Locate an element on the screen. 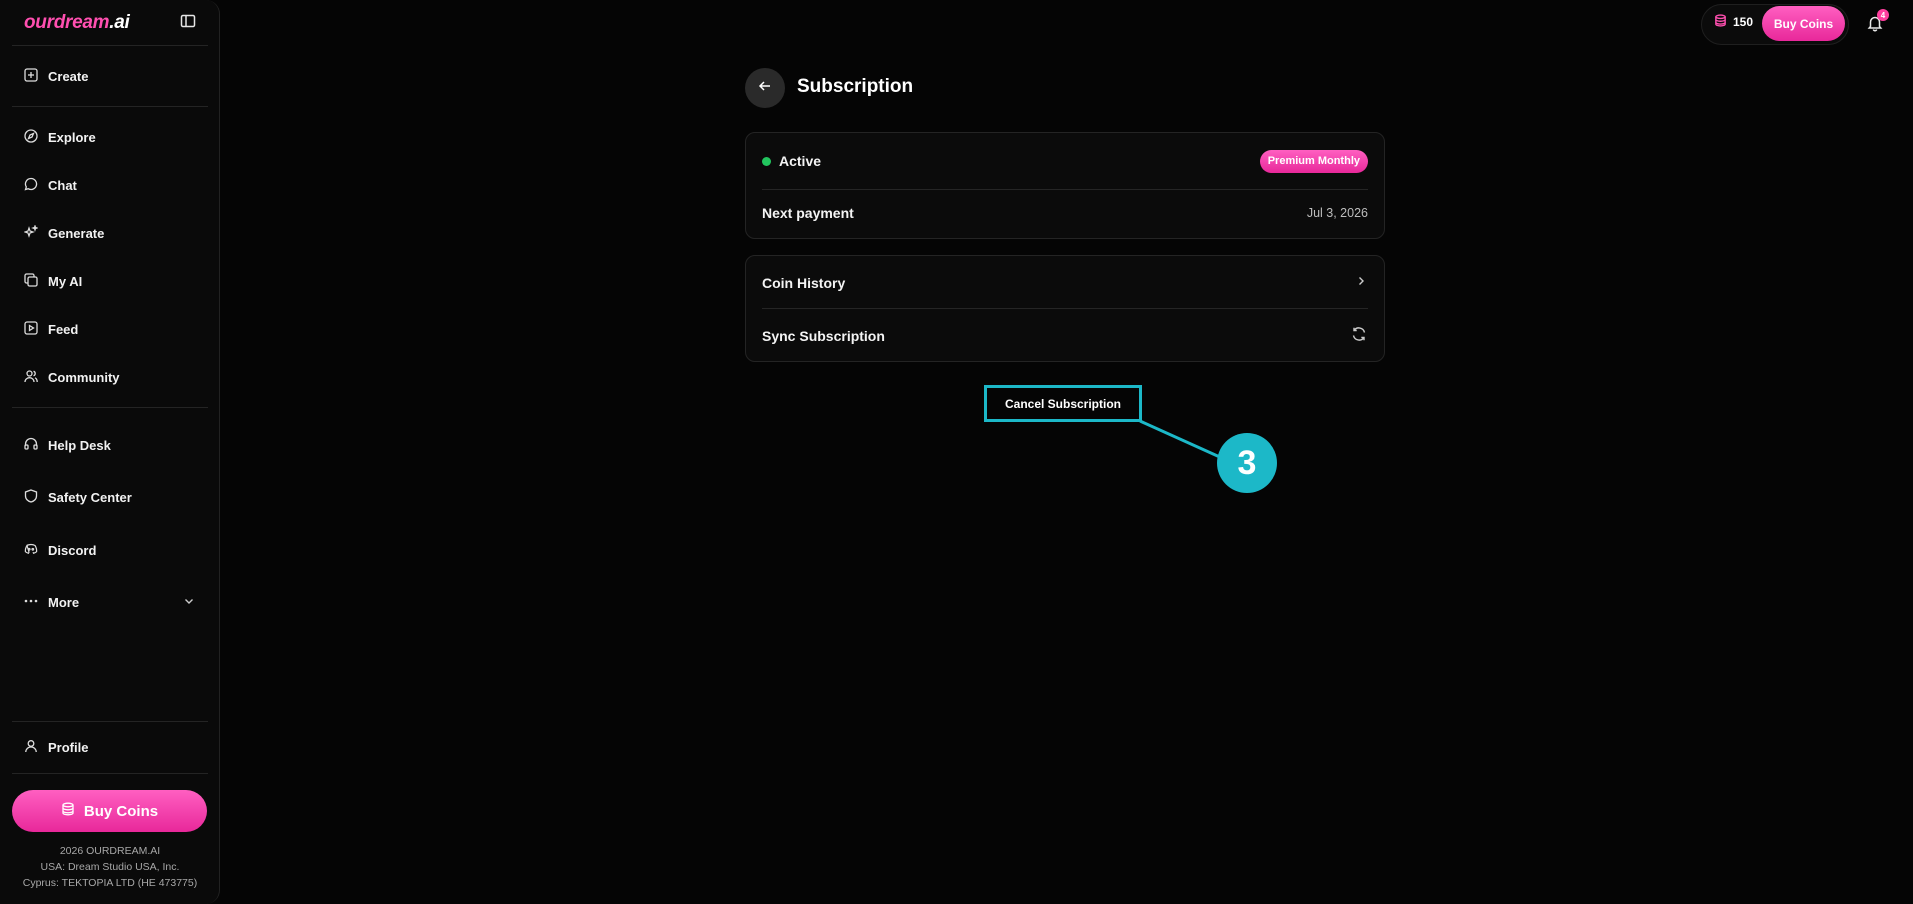 This screenshot has width=1913, height=904. sidebar-item-label: Profile is located at coordinates (68, 747).